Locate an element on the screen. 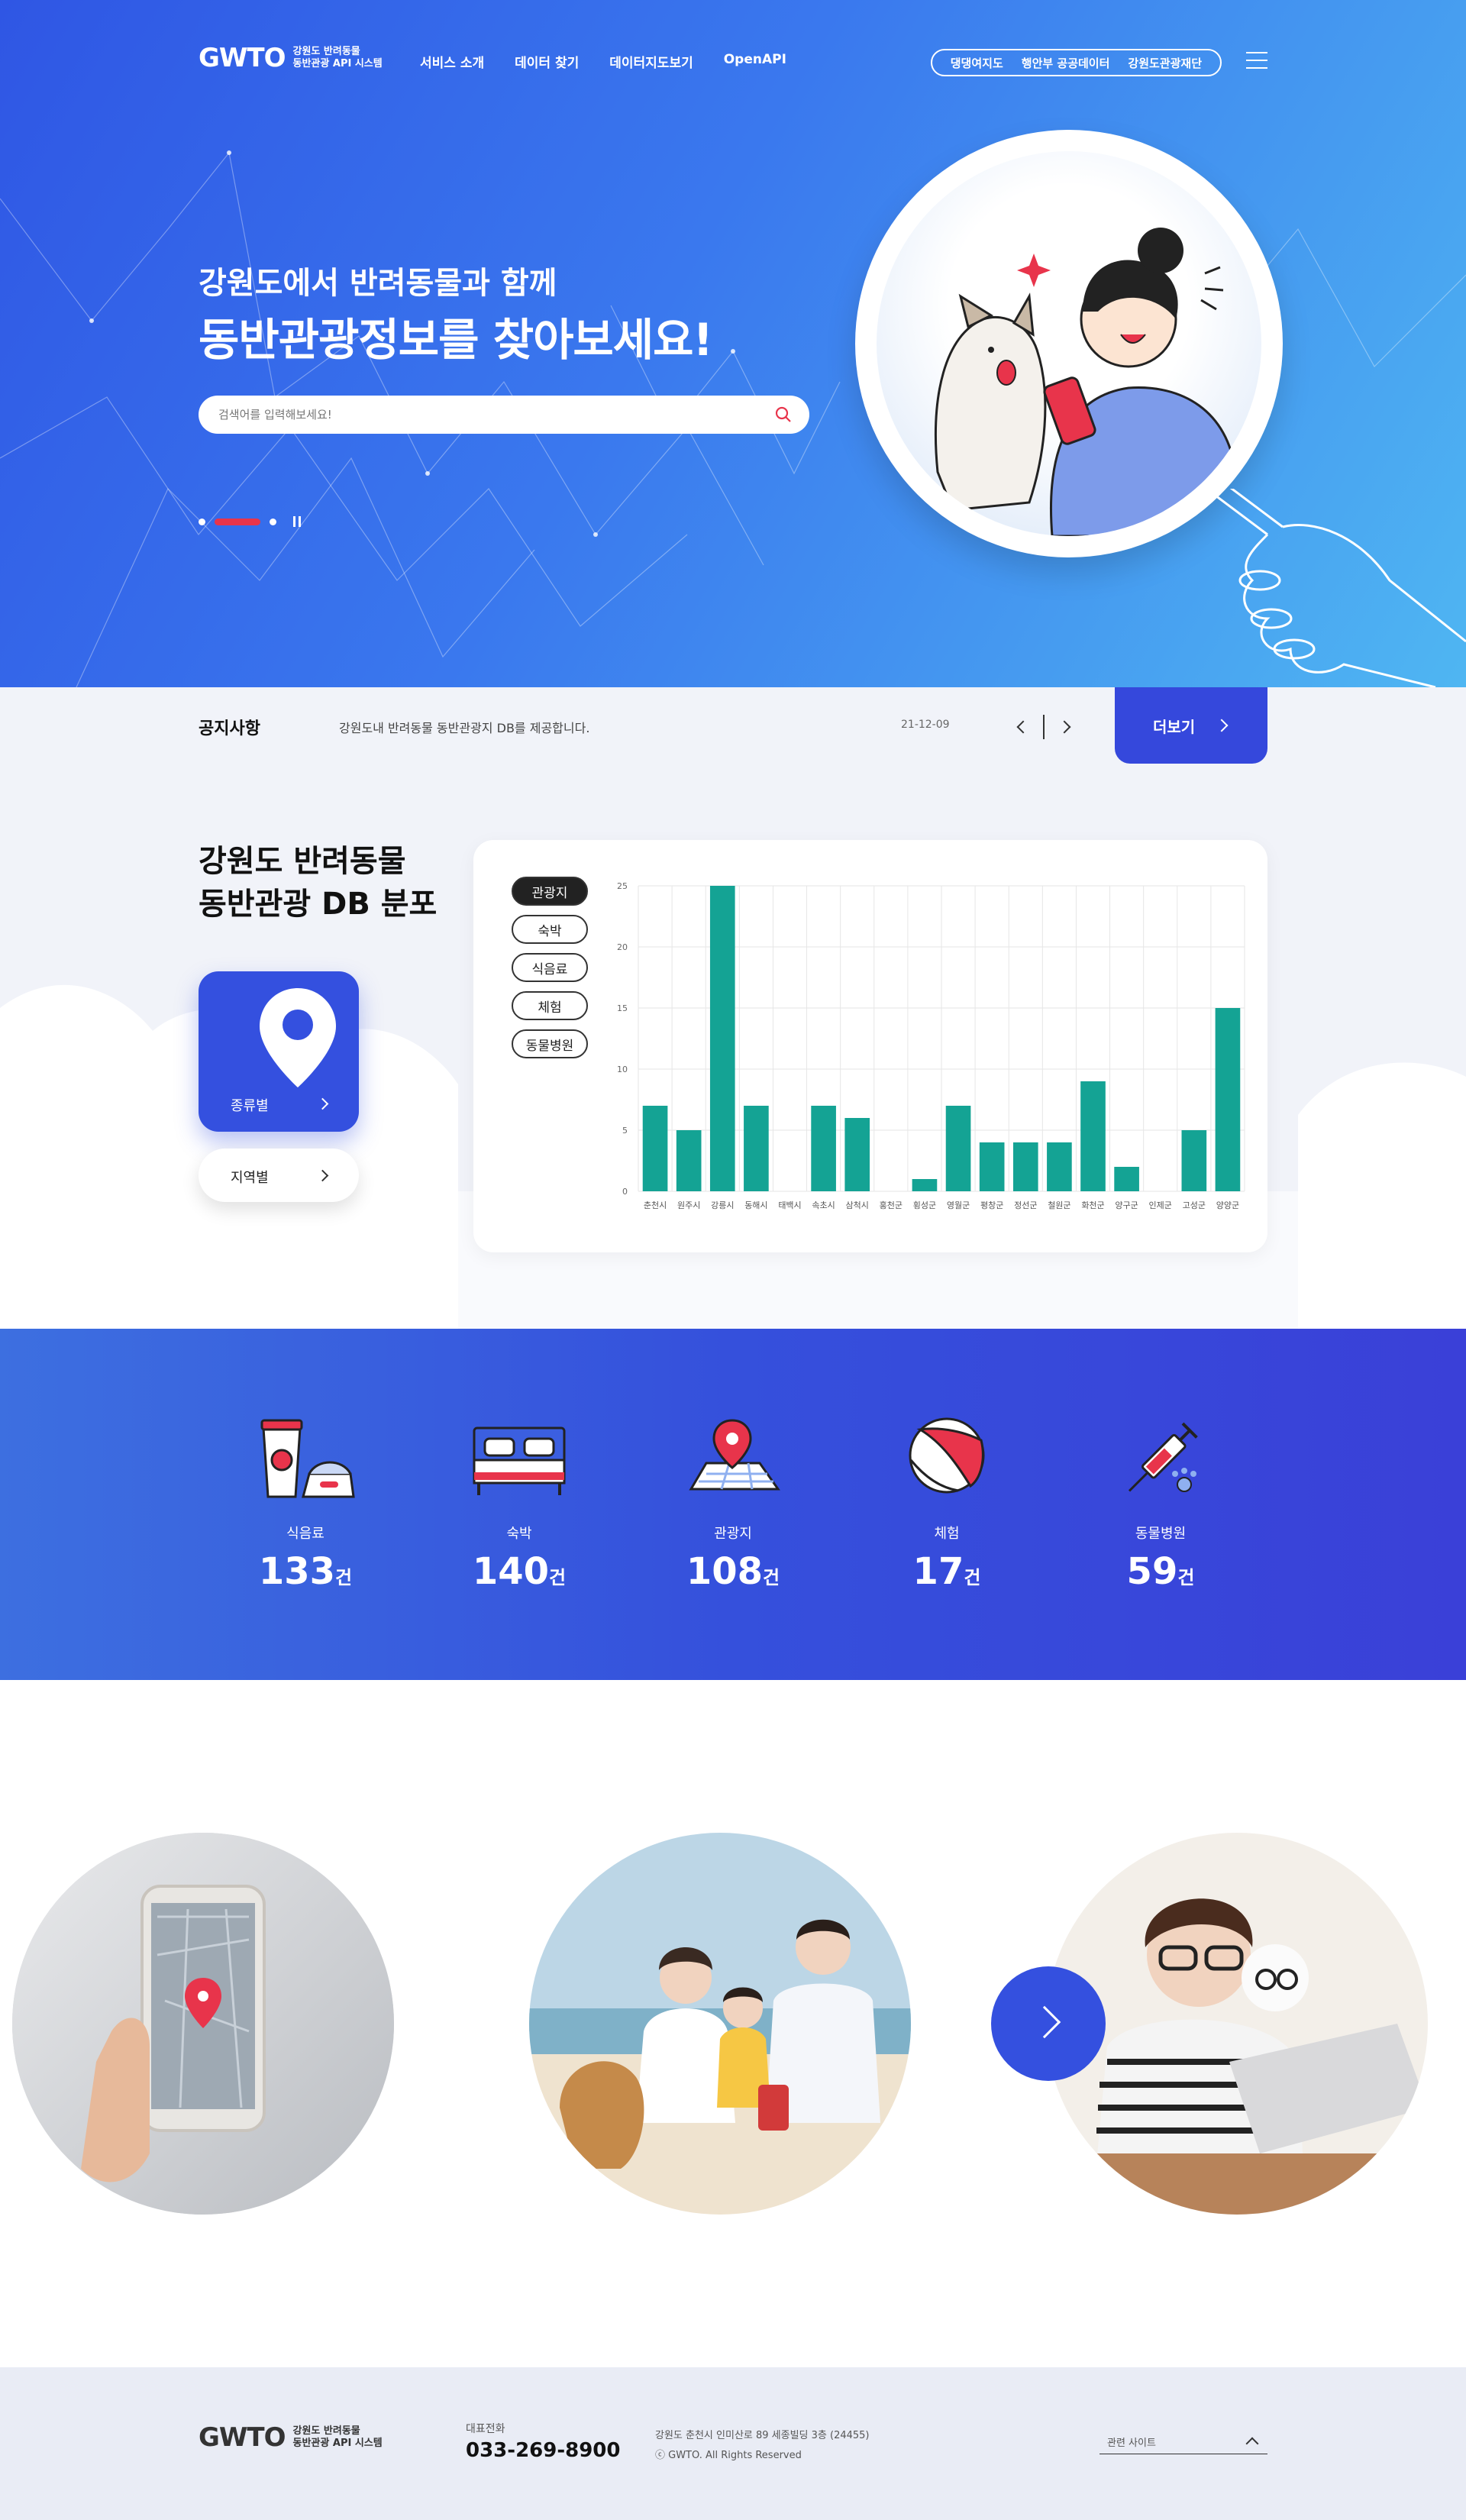 The image size is (1466, 2520). region-filter-card: 지역별 is located at coordinates (279, 1175).